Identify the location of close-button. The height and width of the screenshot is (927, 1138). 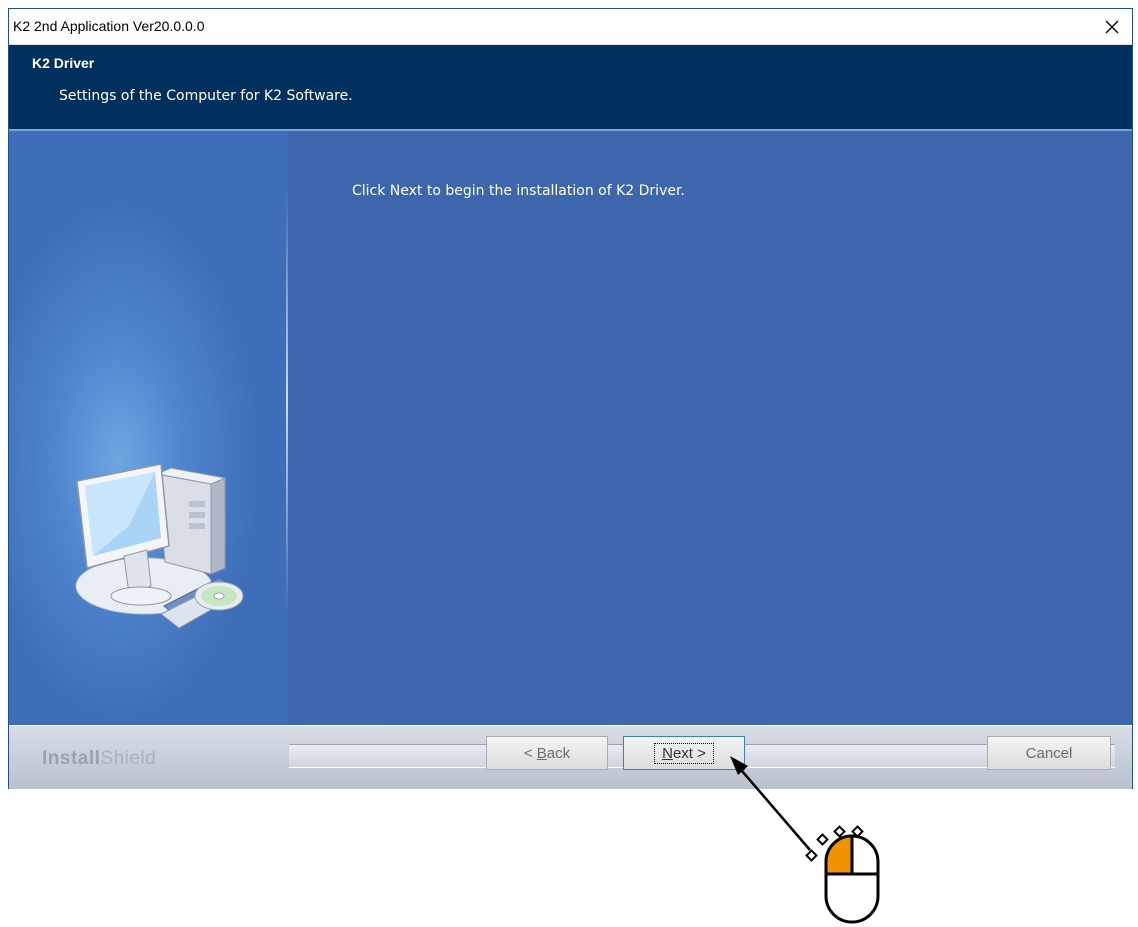
(1112, 27).